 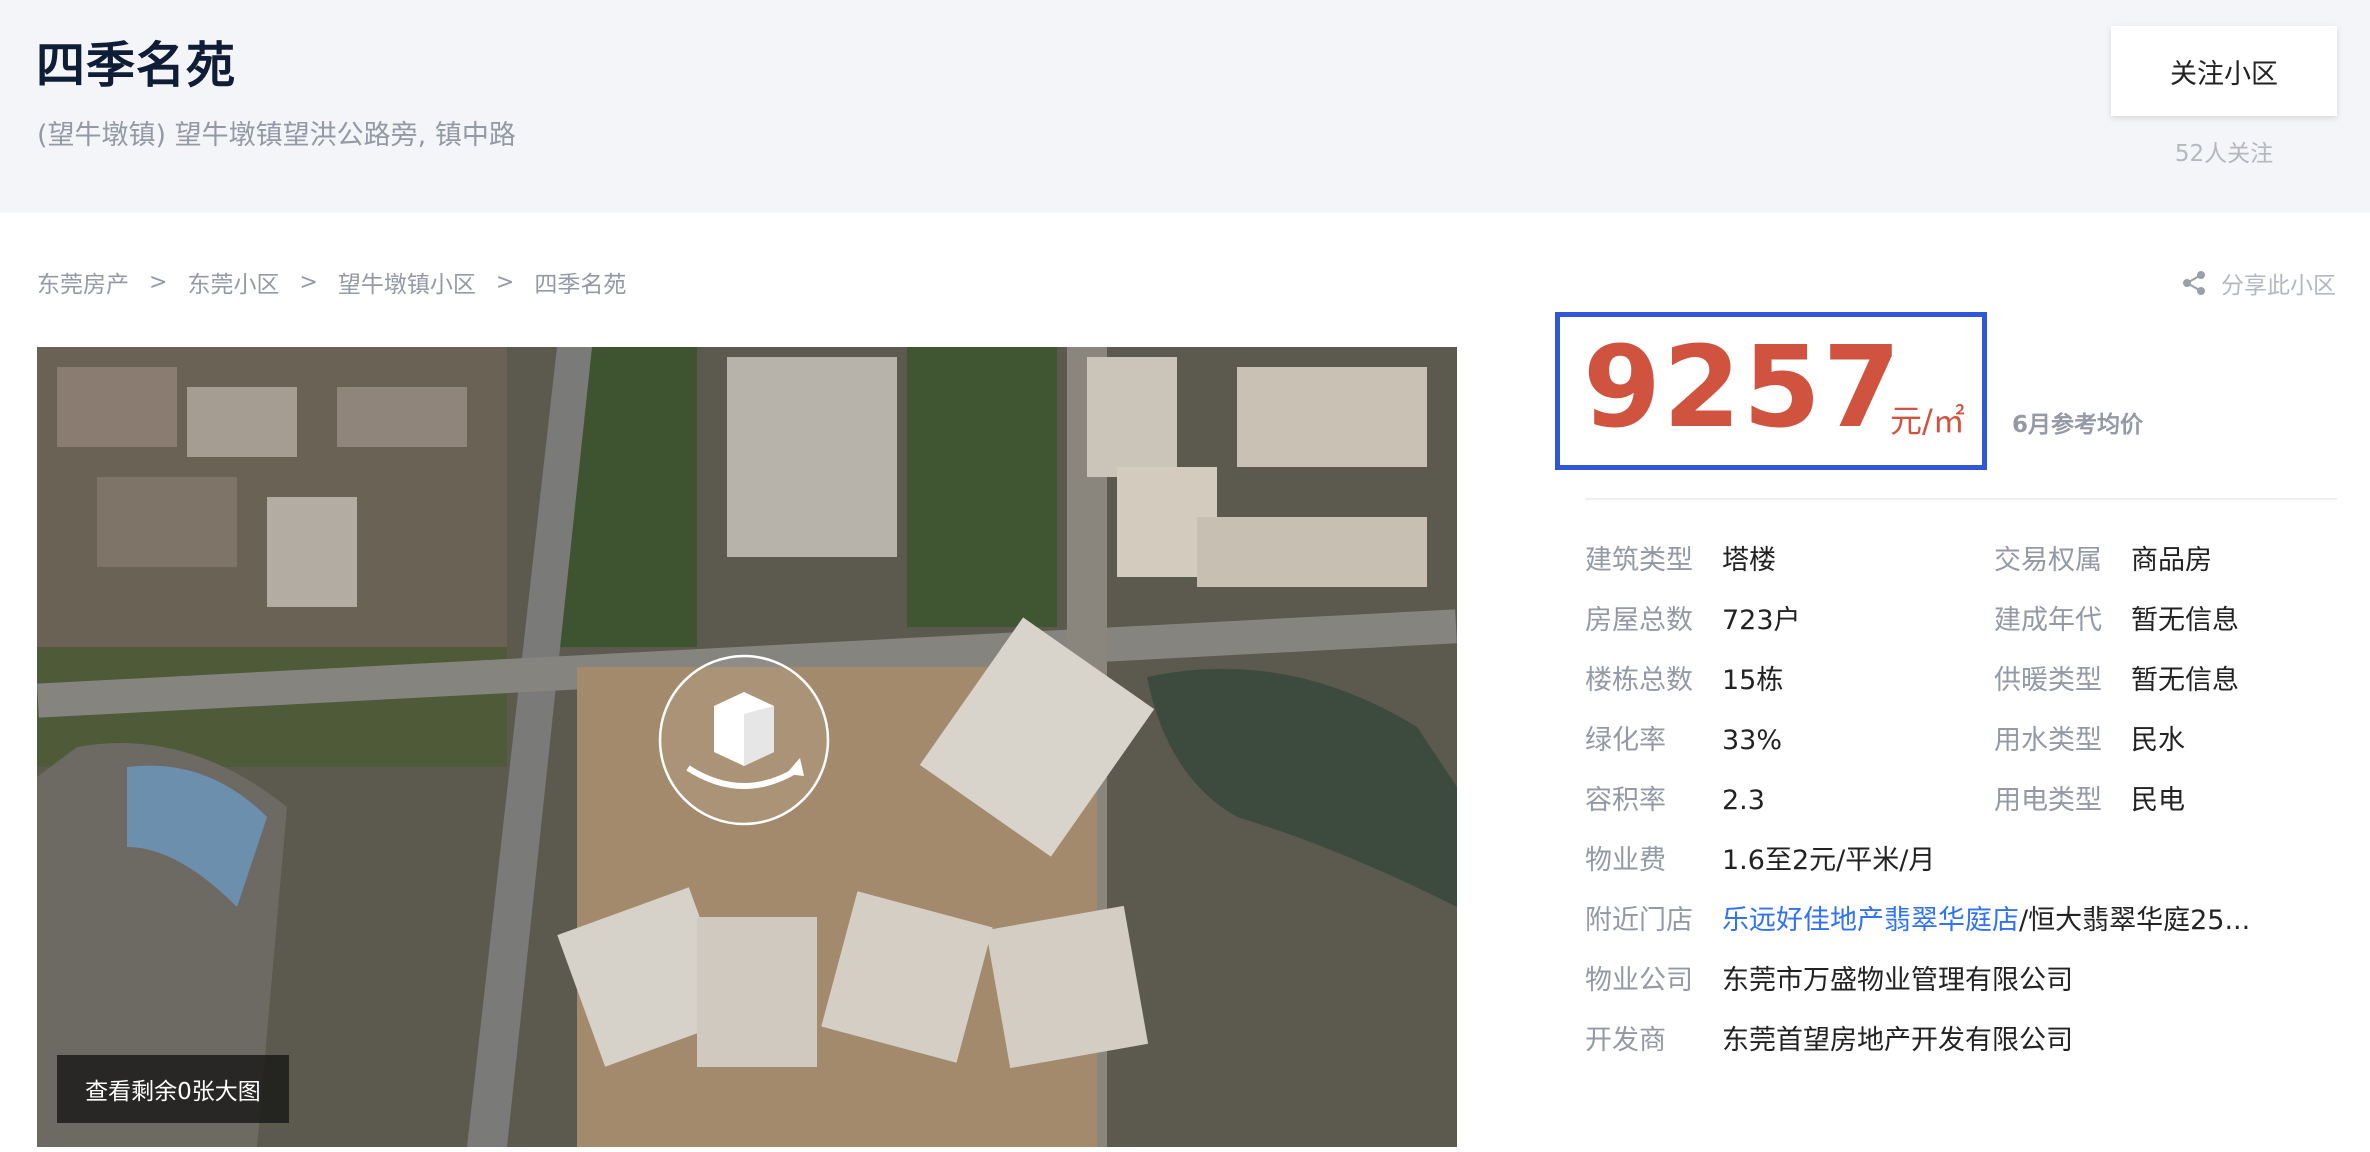 What do you see at coordinates (276, 135) in the screenshot?
I see `community-address: (望牛墩镇) 望牛墩镇望洪公路旁, 镇中路` at bounding box center [276, 135].